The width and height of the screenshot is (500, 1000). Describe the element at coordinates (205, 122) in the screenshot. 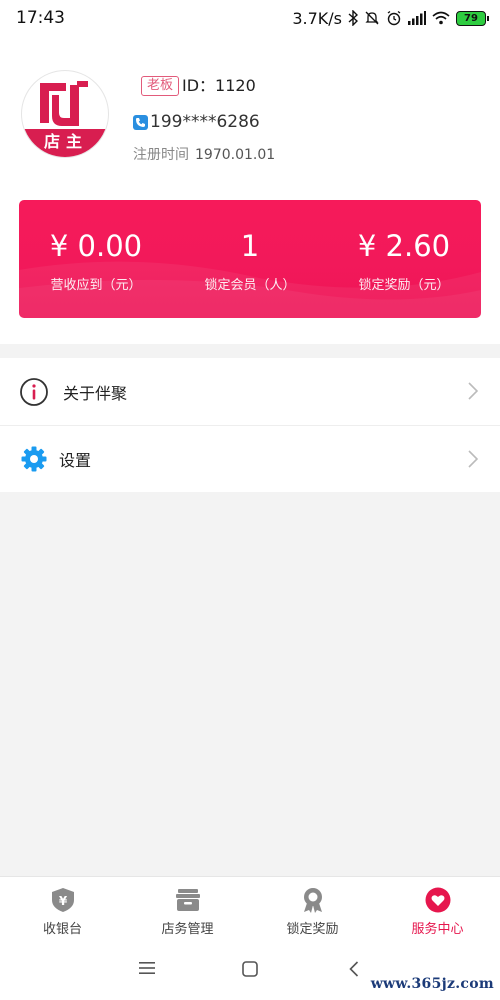

I see `phone-number: 199****6286` at that location.